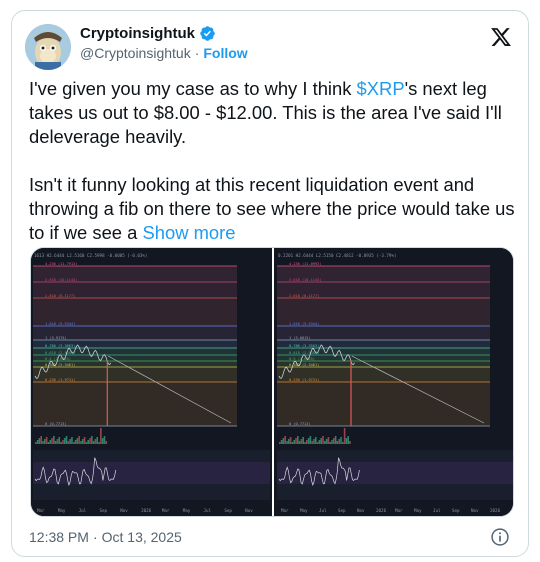 This screenshot has width=540, height=562. I want to click on cashtag-link: $XRP, so click(381, 88).